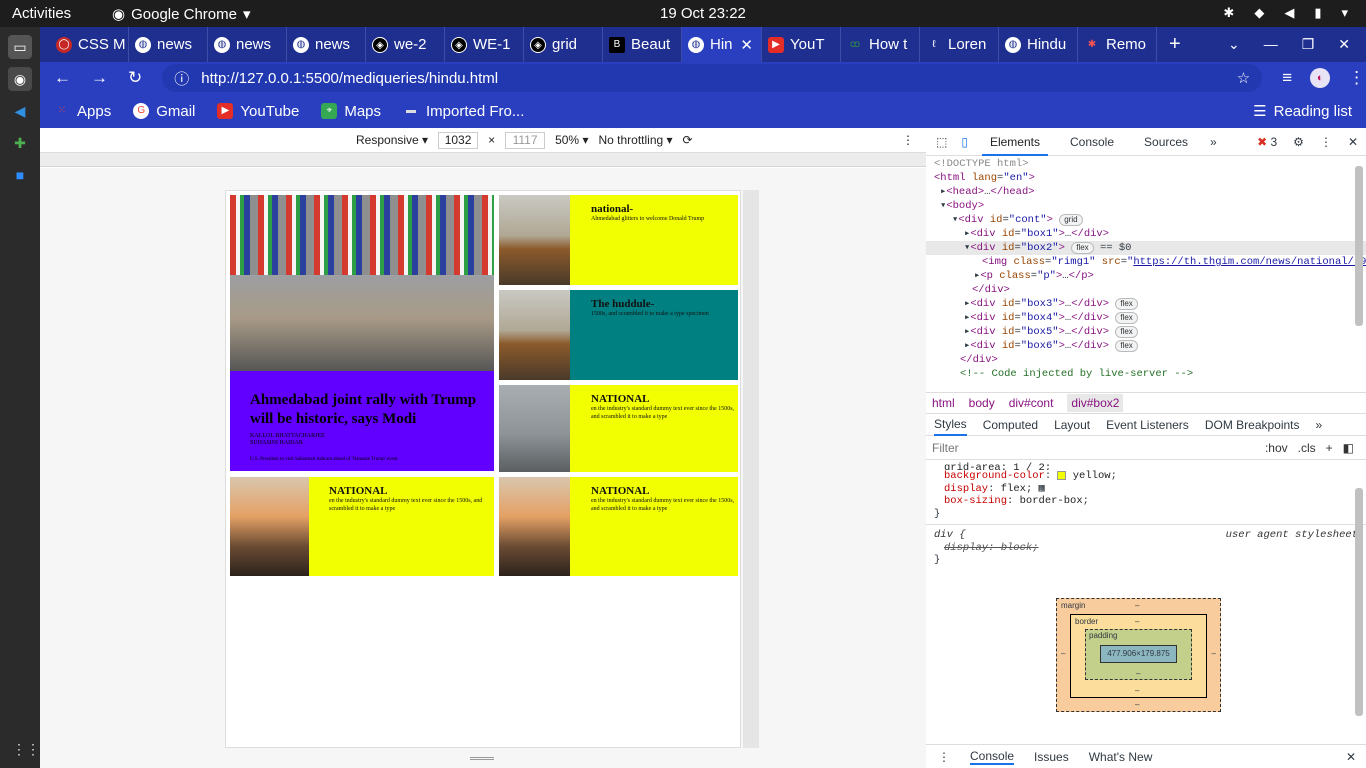 Image resolution: width=1366 pixels, height=768 pixels. What do you see at coordinates (168, 44) in the screenshot?
I see `tab: ◍ news` at bounding box center [168, 44].